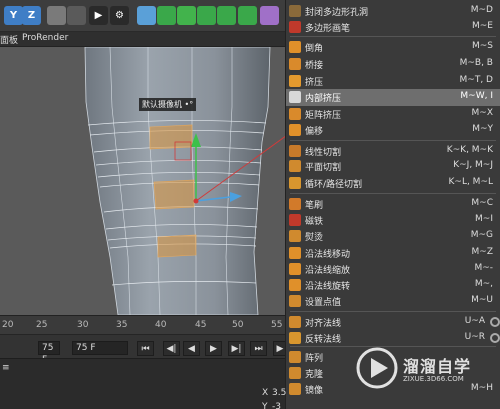 This screenshot has width=500, height=409. What do you see at coordinates (482, 203) in the screenshot?
I see `menu-item-shortcut: M~C` at bounding box center [482, 203].